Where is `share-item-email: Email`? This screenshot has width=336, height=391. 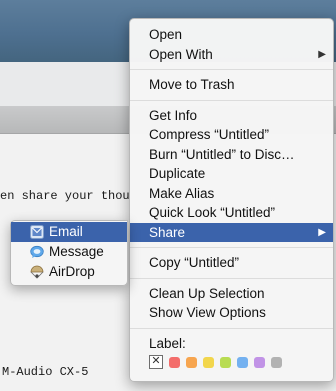
share-item-email: Email is located at coordinates (69, 232).